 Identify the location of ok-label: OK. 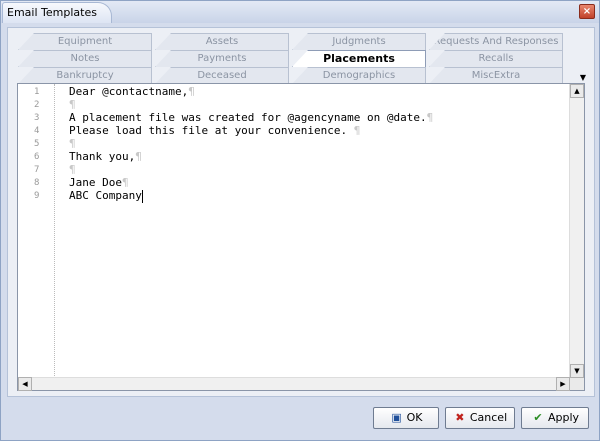
(414, 417).